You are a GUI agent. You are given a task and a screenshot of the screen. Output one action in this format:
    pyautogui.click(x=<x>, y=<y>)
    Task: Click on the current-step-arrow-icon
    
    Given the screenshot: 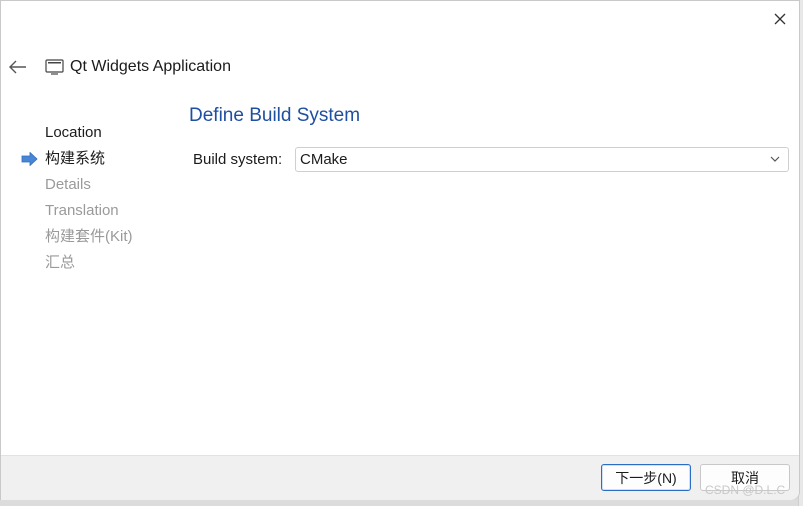 What is the action you would take?
    pyautogui.click(x=29, y=159)
    